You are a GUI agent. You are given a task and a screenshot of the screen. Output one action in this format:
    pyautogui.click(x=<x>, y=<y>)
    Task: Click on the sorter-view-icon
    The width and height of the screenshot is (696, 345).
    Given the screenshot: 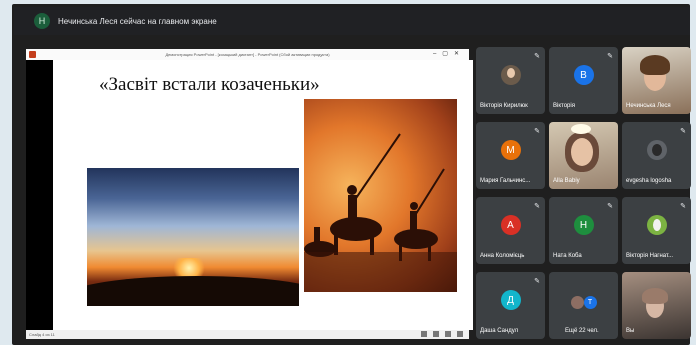 What is the action you would take?
    pyautogui.click(x=436, y=334)
    